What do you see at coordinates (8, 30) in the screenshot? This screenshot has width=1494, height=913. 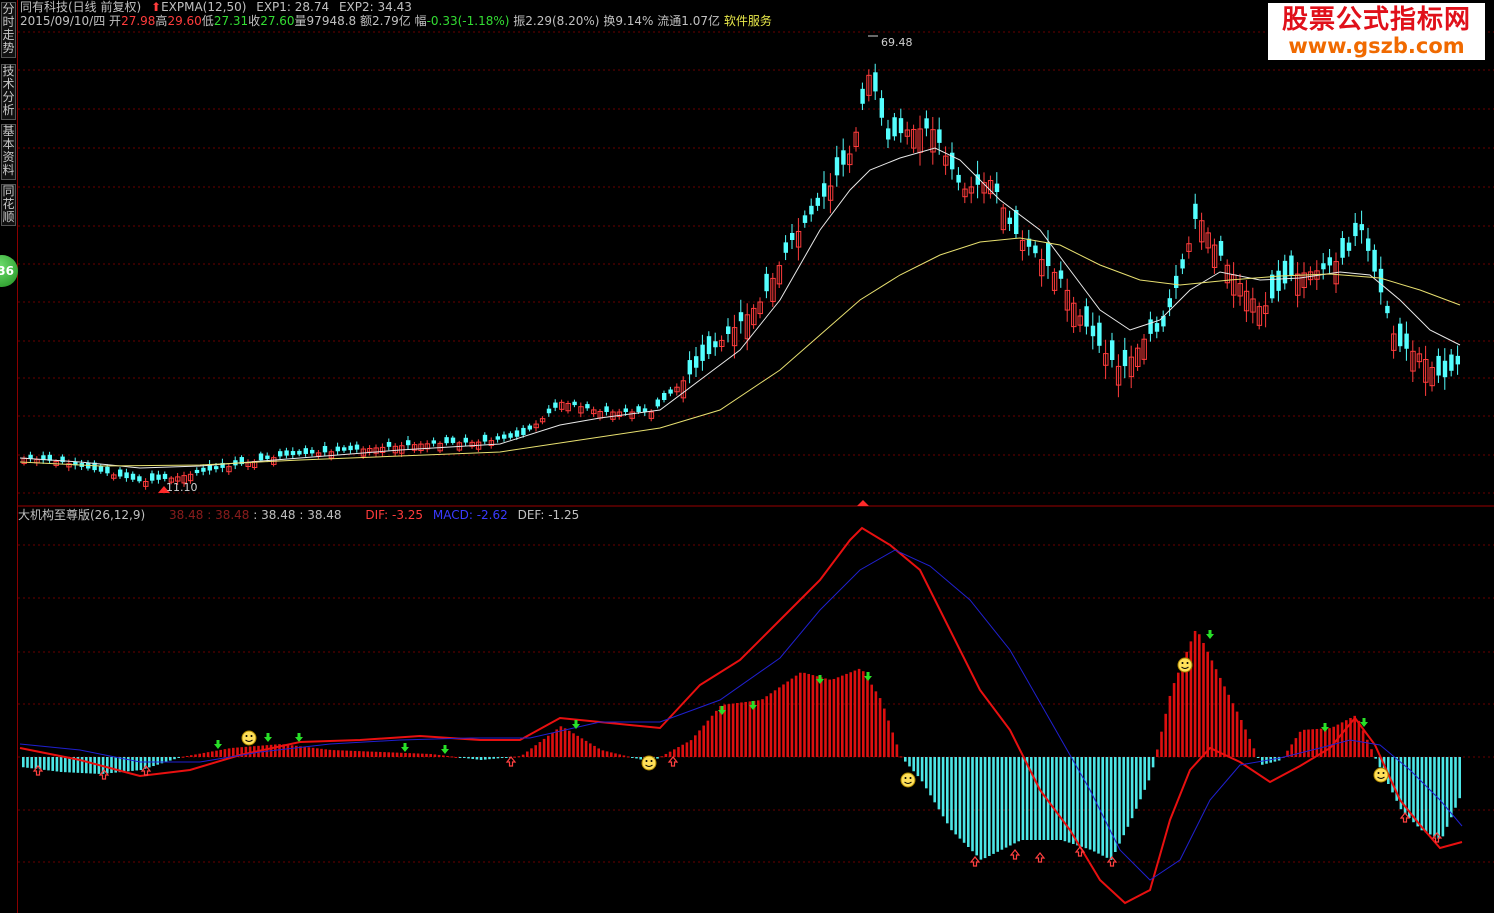 I see `tab-intraday: 分时走势` at bounding box center [8, 30].